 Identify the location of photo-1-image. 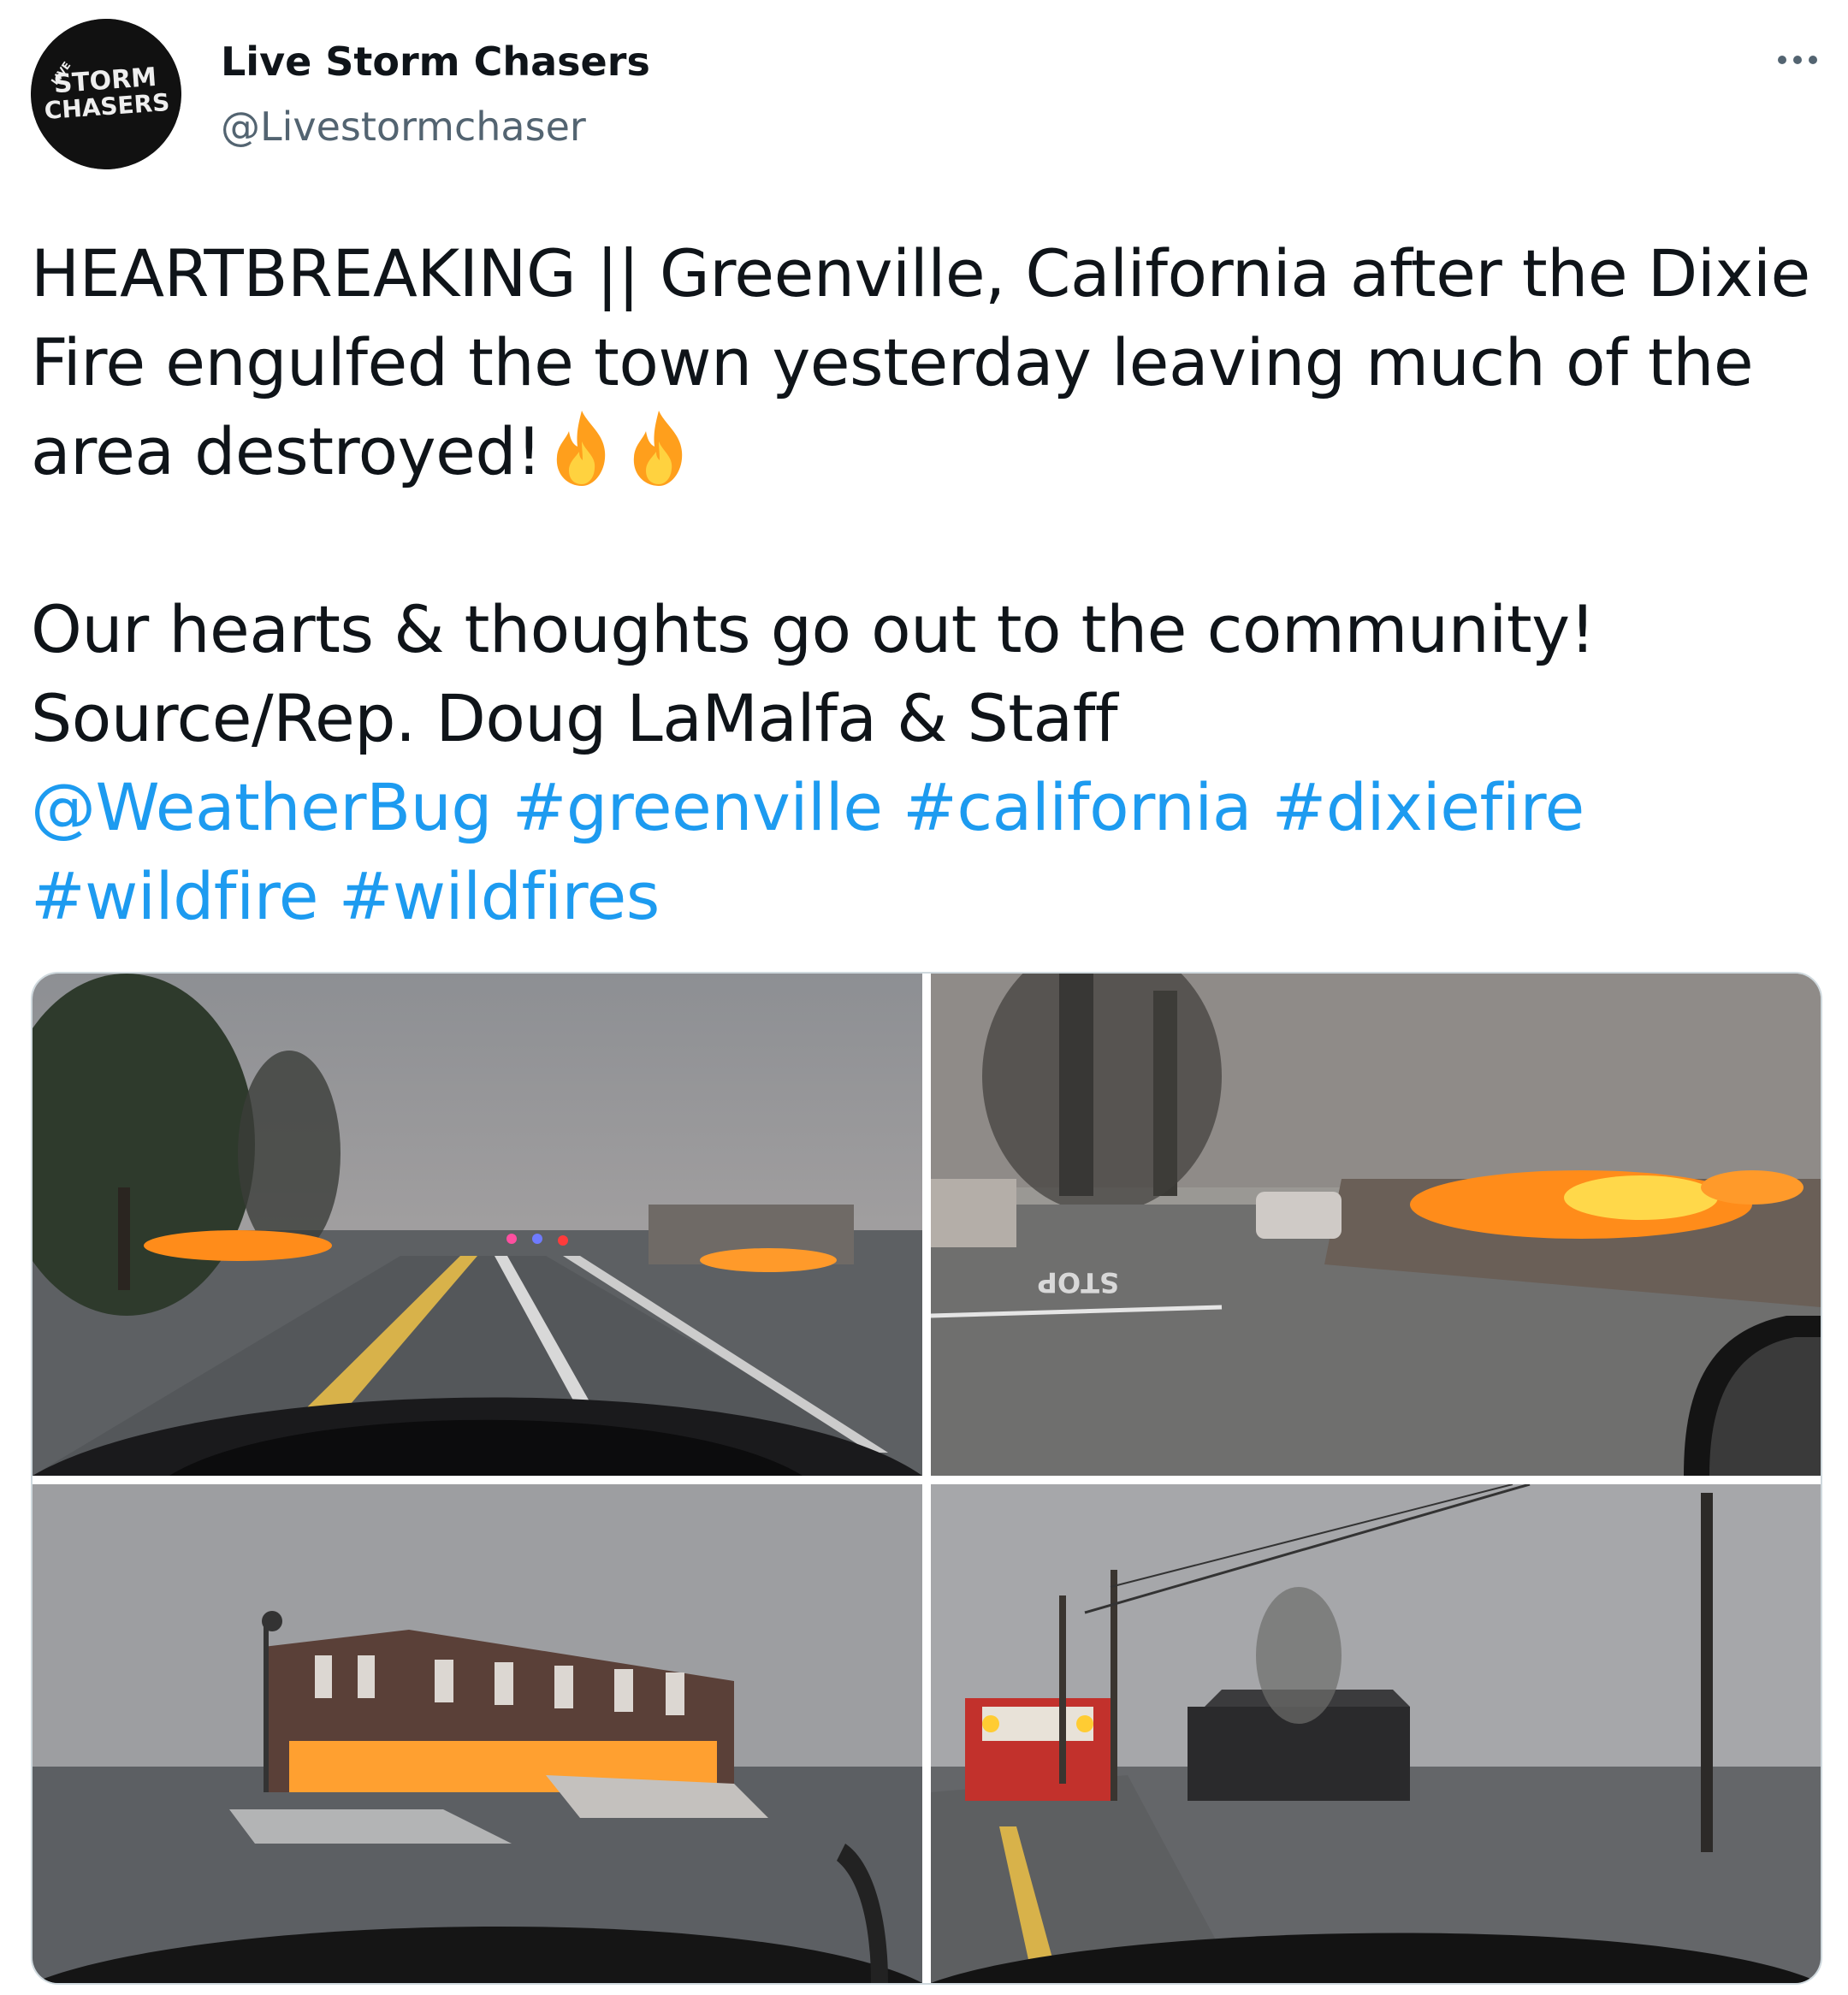
(477, 1225).